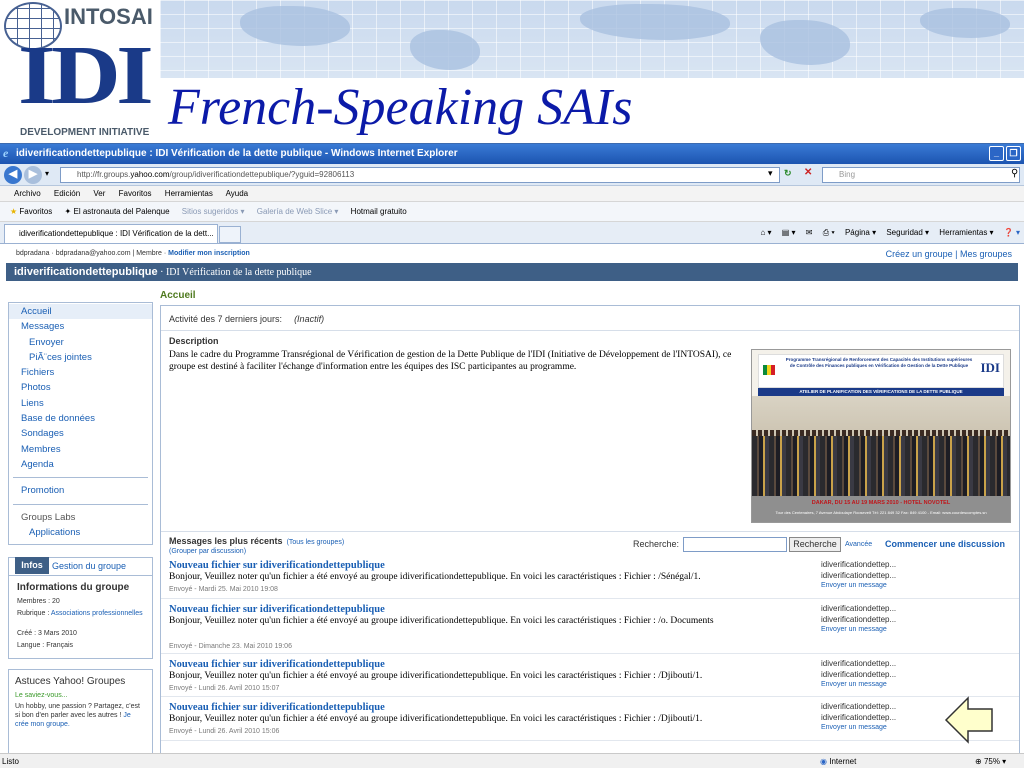 This screenshot has width=1024, height=768. What do you see at coordinates (47, 173) in the screenshot?
I see `history-dropdown-icon: ▾` at bounding box center [47, 173].